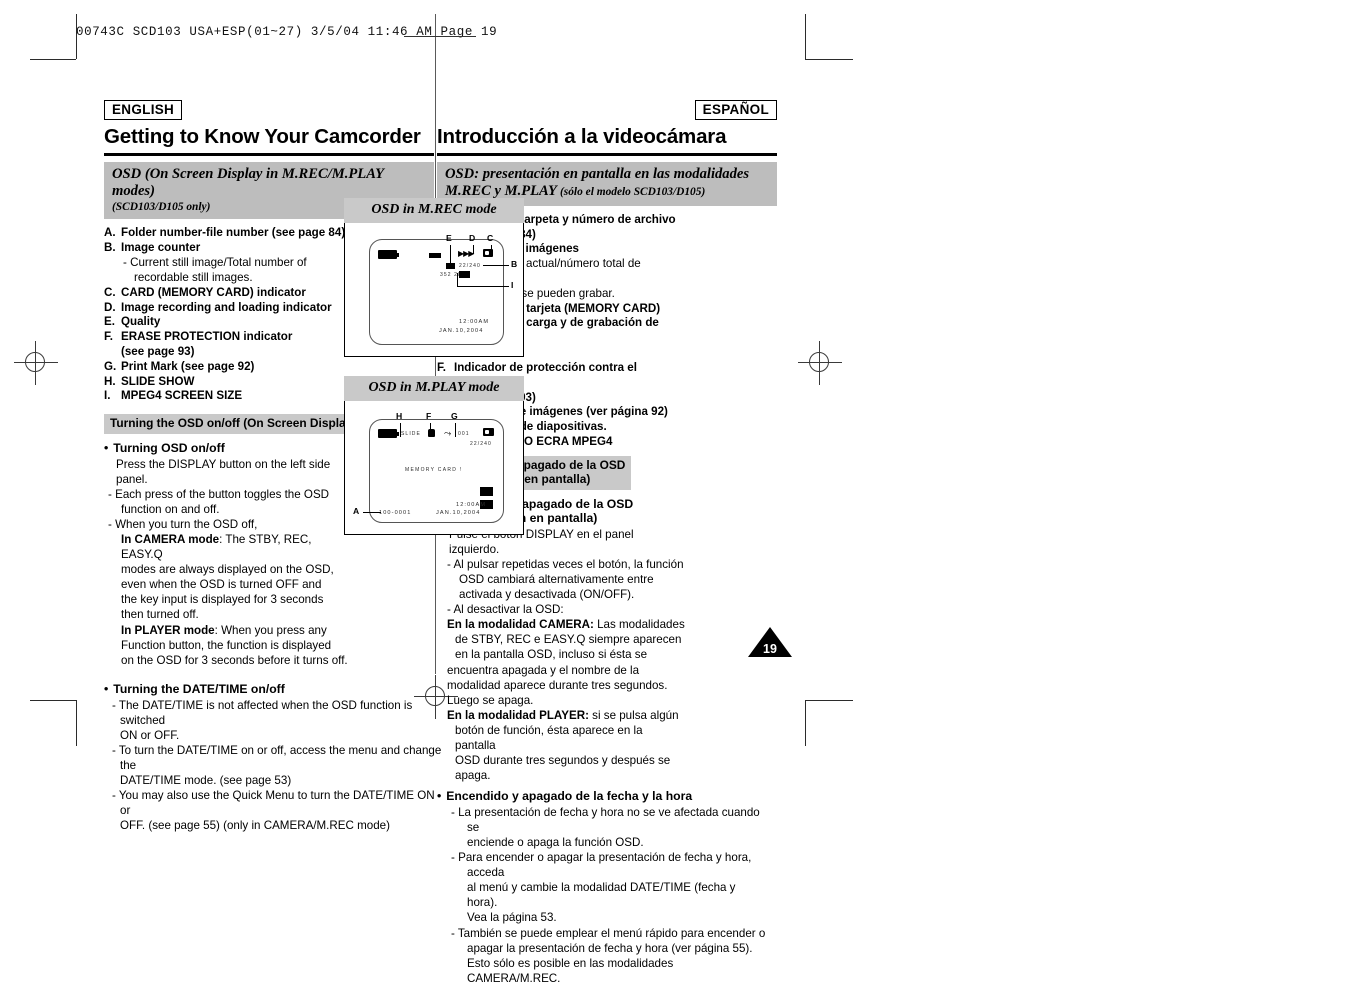  What do you see at coordinates (110, 233) in the screenshot?
I see `item-letter: A.` at bounding box center [110, 233].